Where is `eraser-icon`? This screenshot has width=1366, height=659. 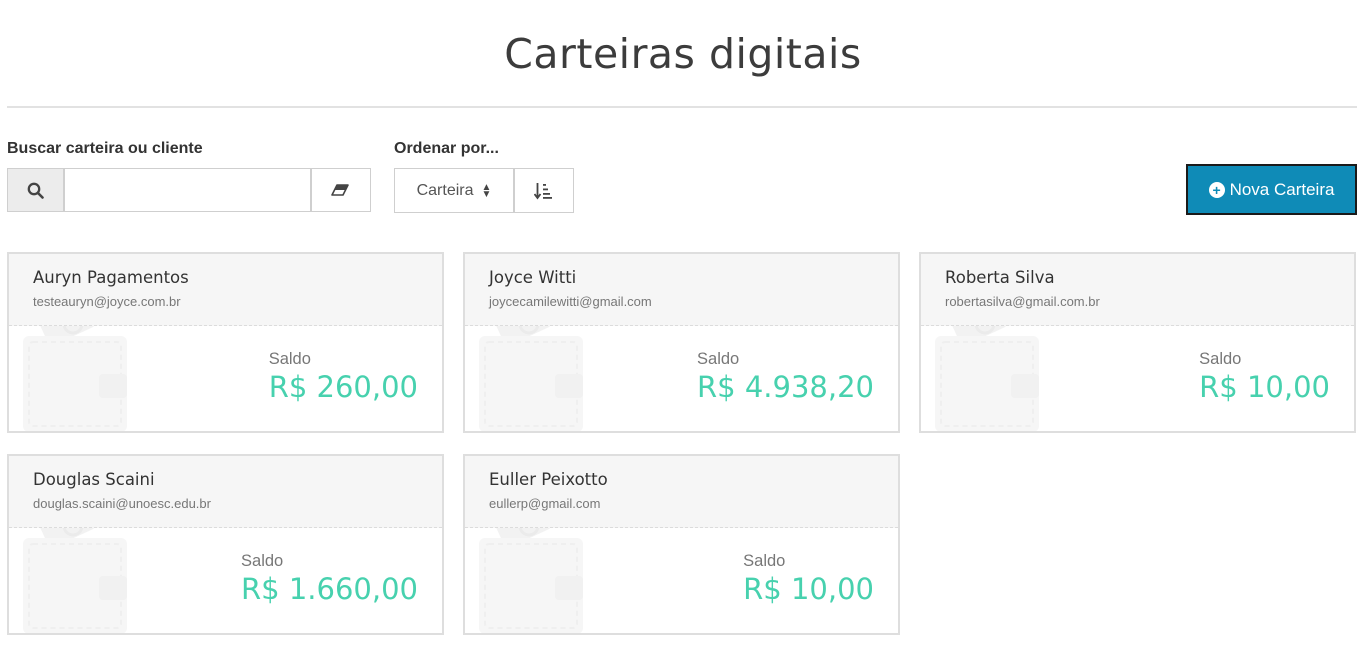
eraser-icon is located at coordinates (340, 190).